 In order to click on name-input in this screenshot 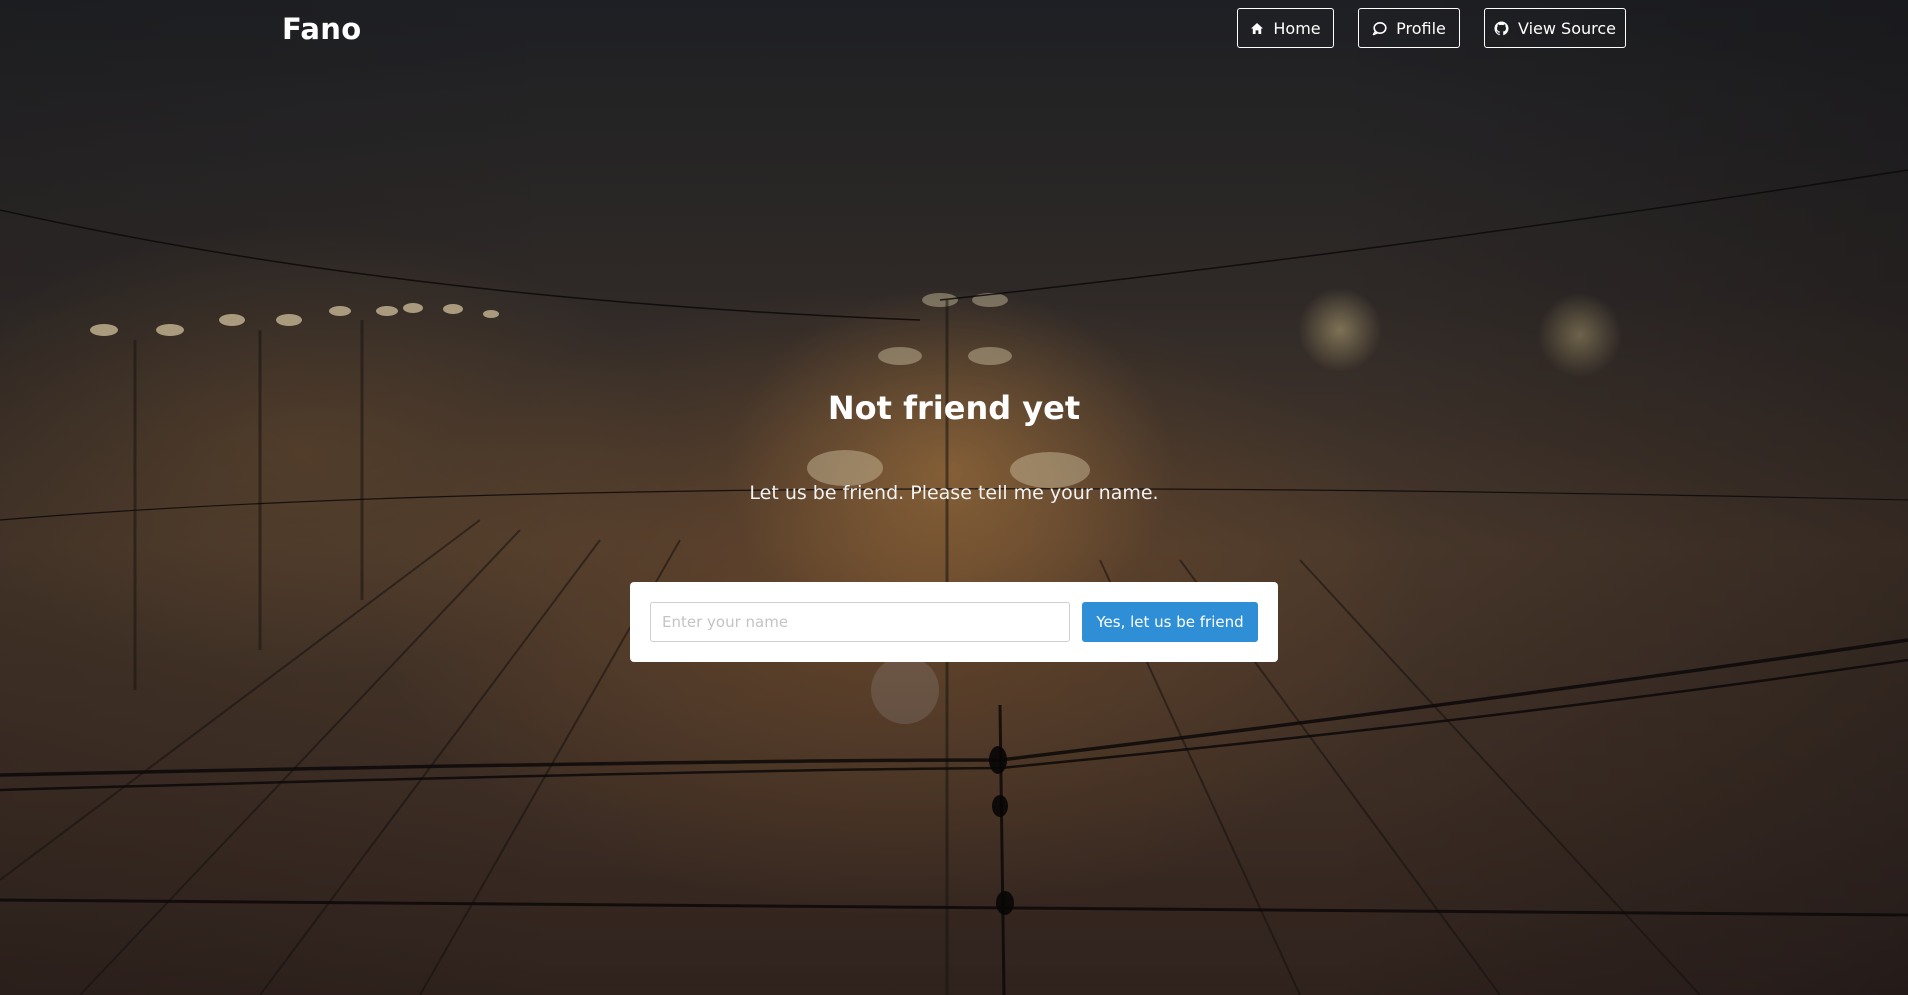, I will do `click(860, 622)`.